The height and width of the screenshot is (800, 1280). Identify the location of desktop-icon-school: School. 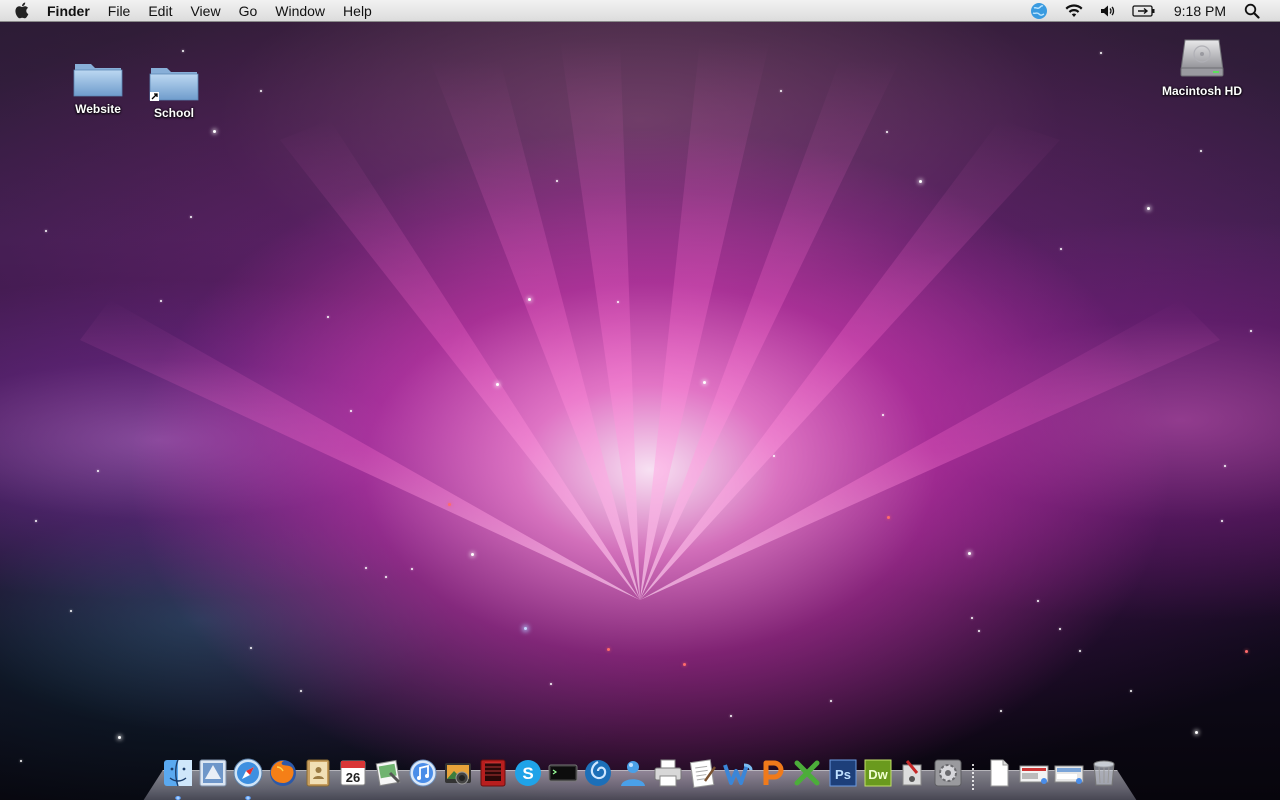
(174, 87).